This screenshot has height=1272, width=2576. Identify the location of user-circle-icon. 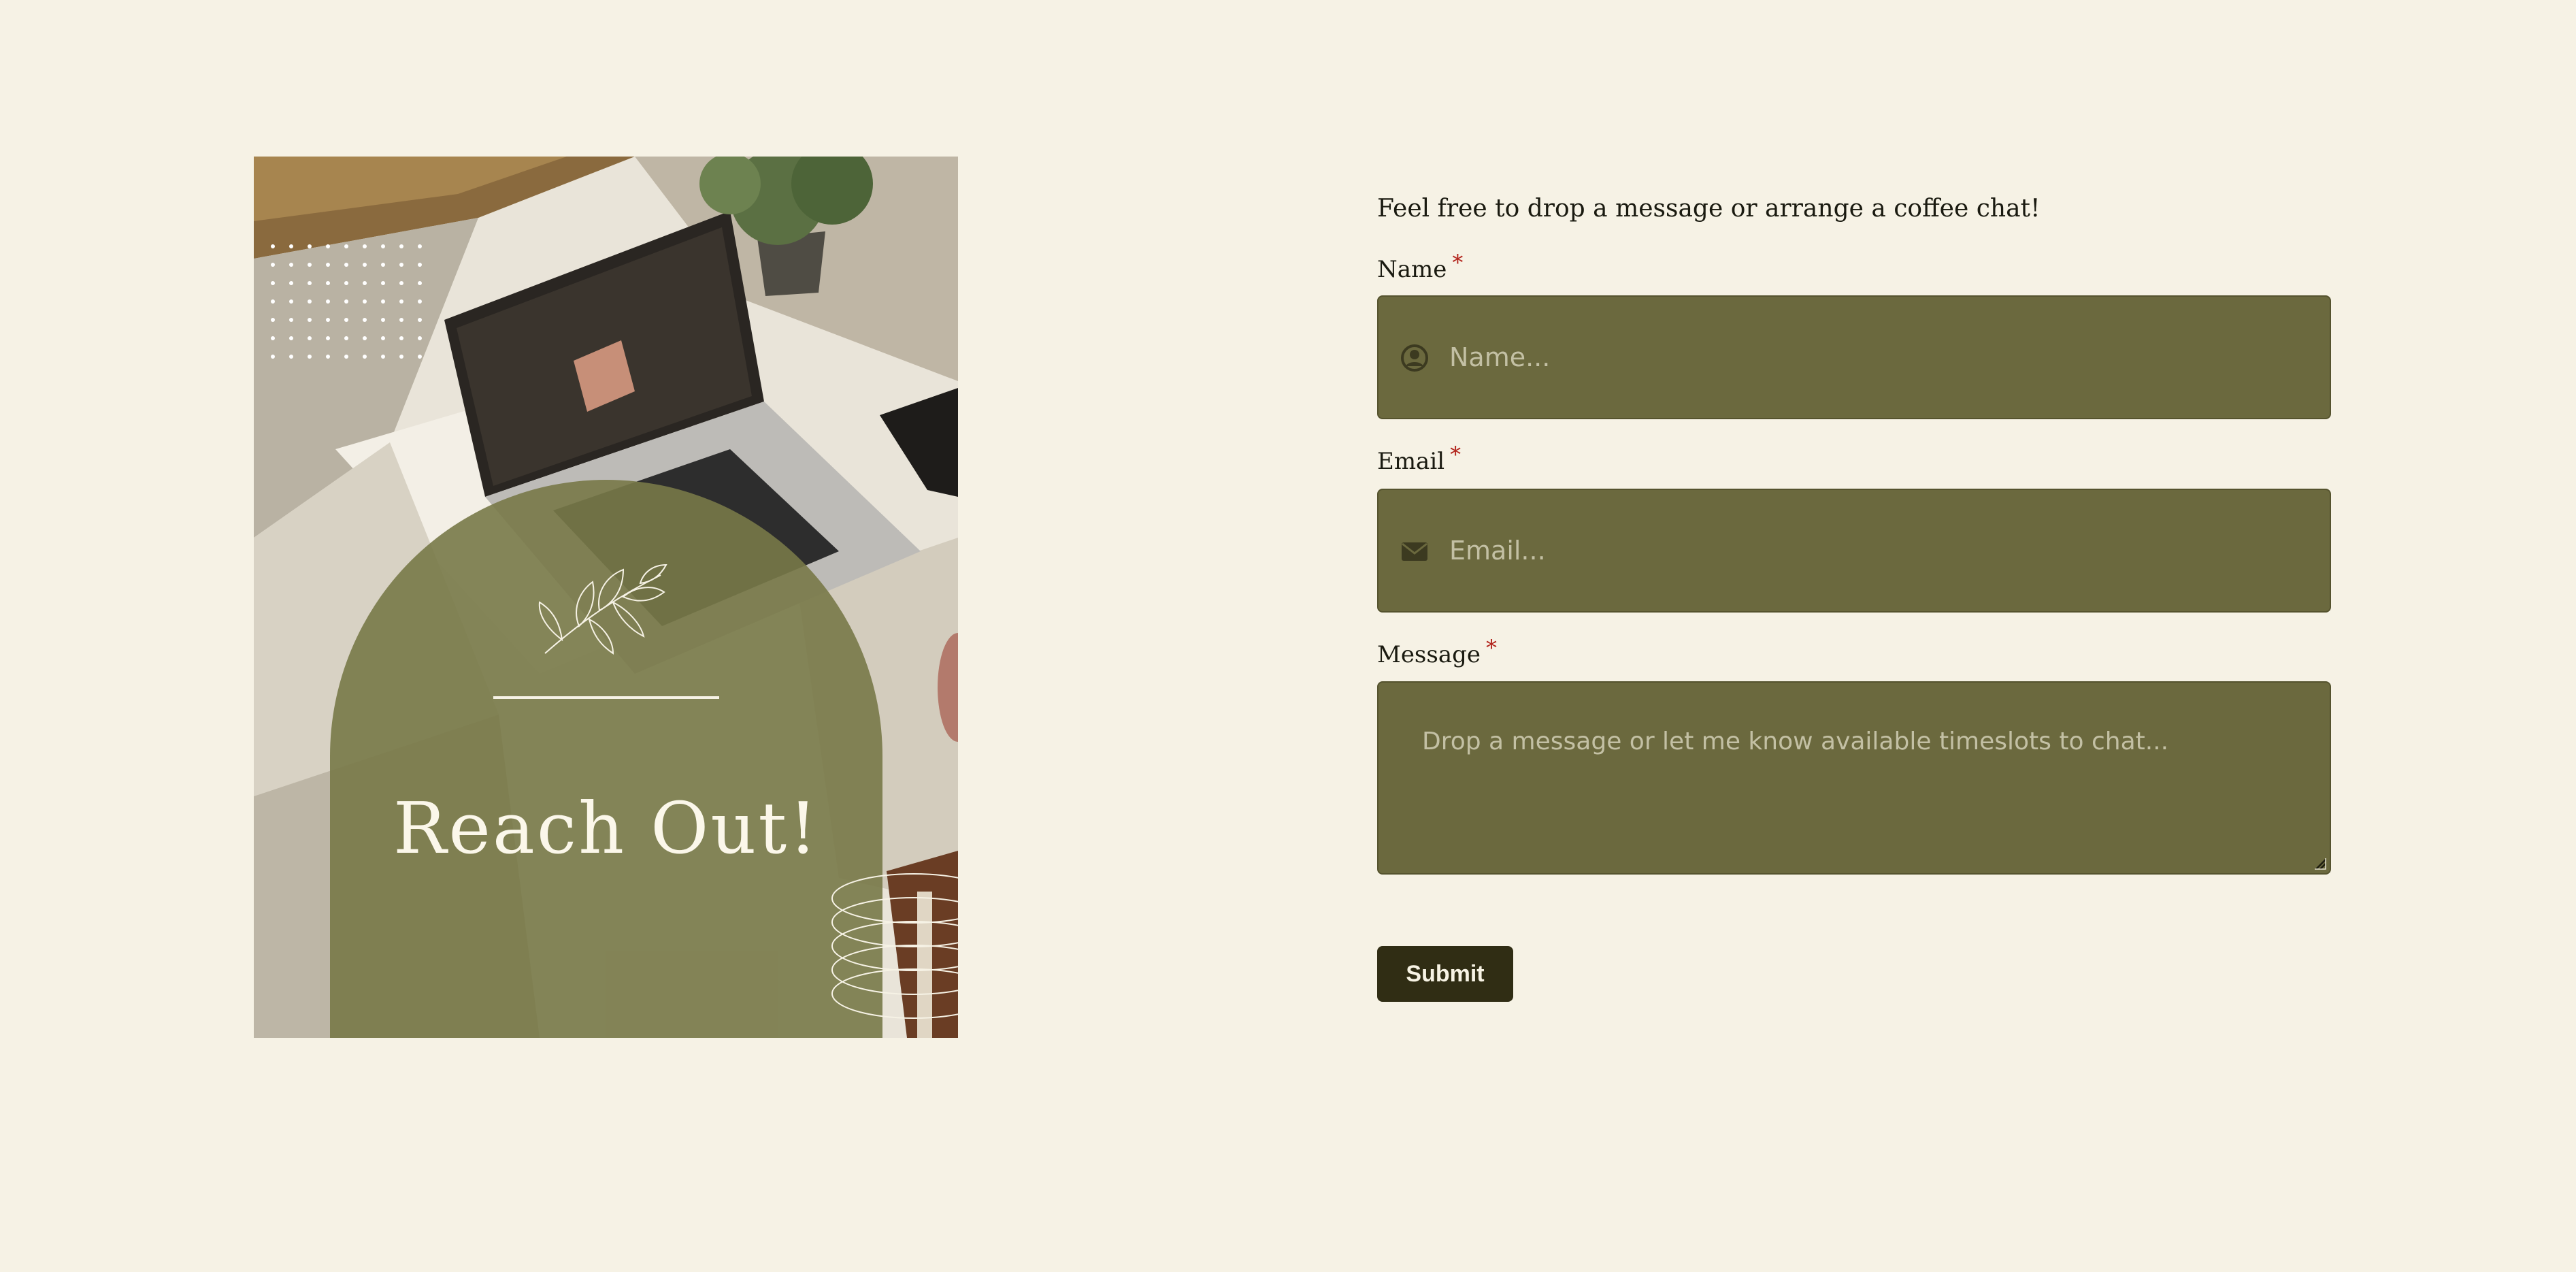
(1415, 358).